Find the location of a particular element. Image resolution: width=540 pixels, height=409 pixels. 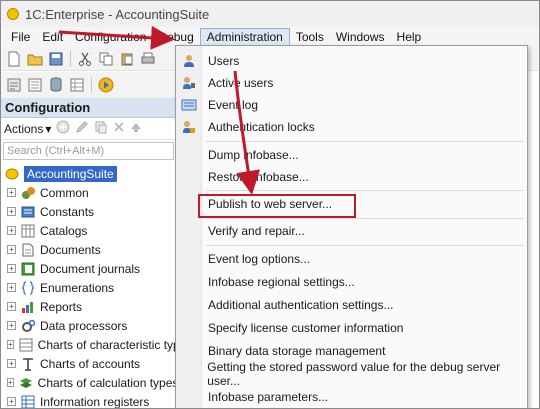

authentication-locks-icon is located at coordinates (189, 127).